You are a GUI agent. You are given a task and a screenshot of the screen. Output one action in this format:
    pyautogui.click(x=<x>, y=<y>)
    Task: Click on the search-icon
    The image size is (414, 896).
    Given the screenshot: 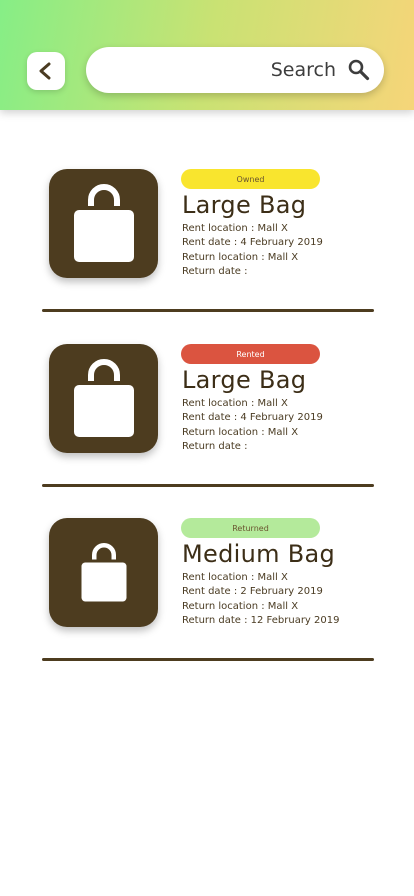 What is the action you would take?
    pyautogui.click(x=359, y=70)
    